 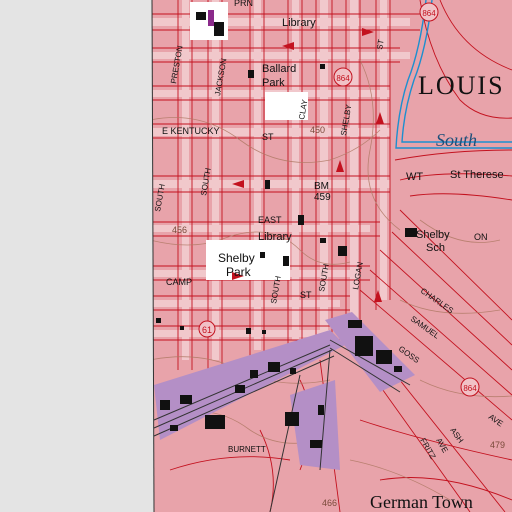 What do you see at coordinates (380, 45) in the screenshot?
I see `street-st-a: ST` at bounding box center [380, 45].